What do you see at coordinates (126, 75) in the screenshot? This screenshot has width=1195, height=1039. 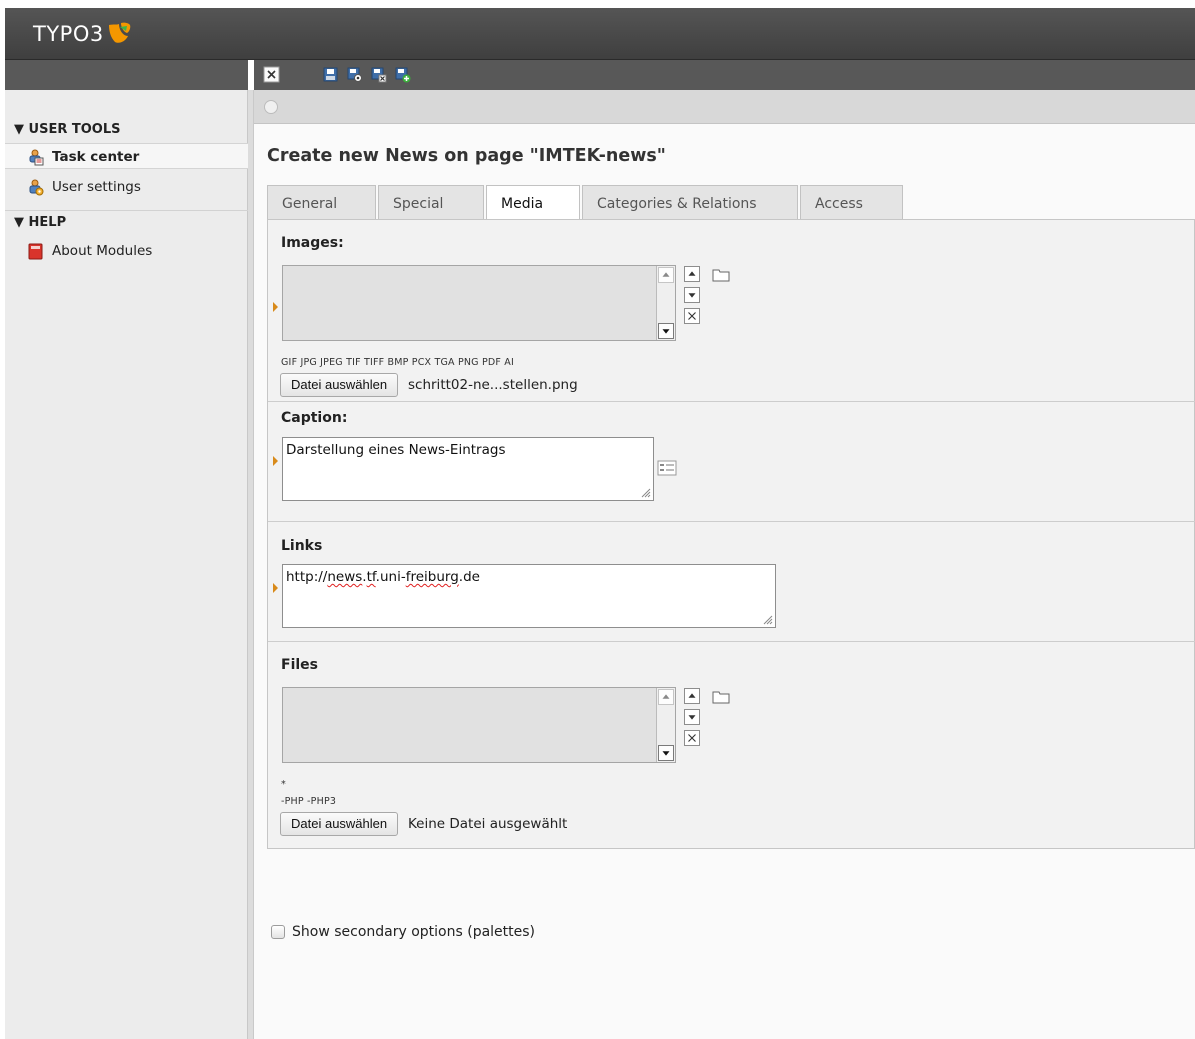 I see `module-toolbar-spacer` at bounding box center [126, 75].